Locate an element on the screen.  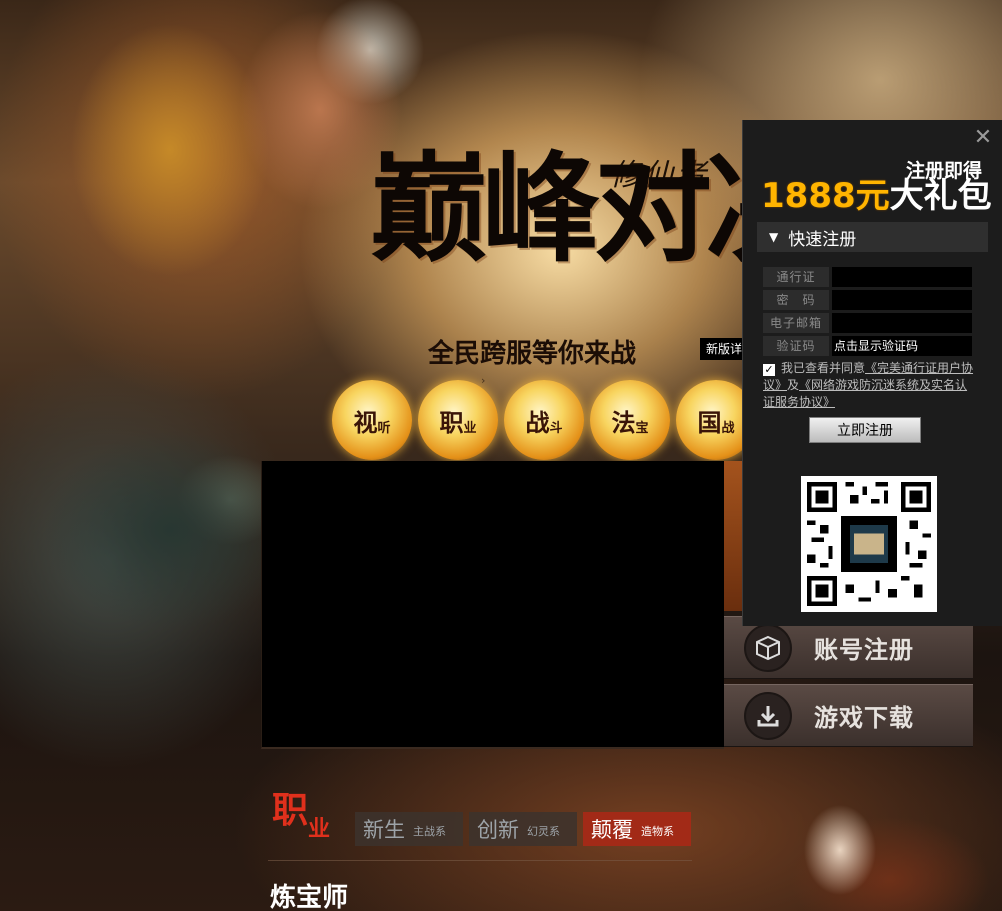
agree-mid: 及 is located at coordinates (793, 385).